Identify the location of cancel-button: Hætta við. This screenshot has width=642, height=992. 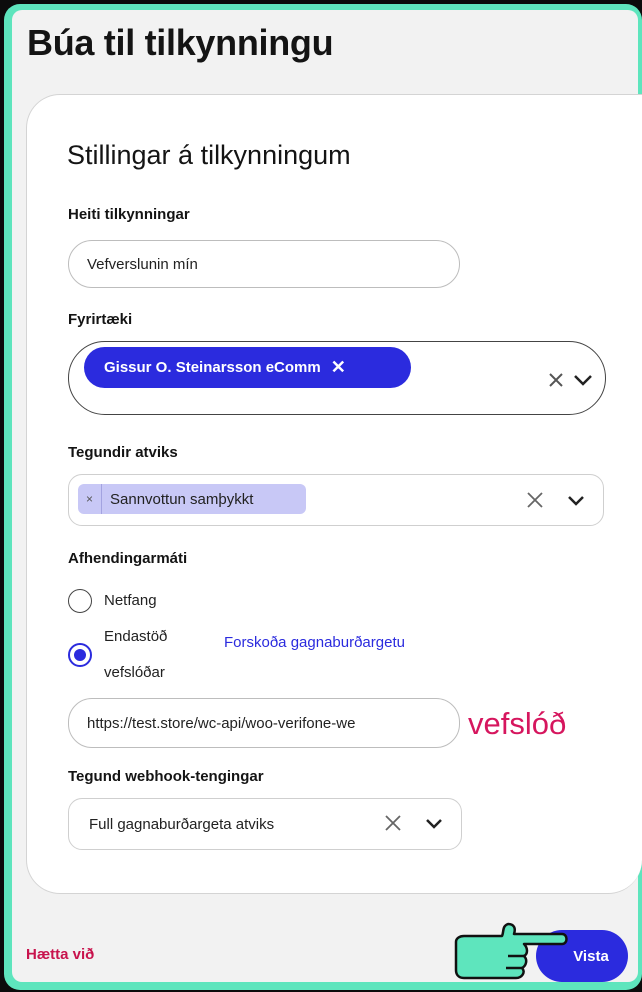
(60, 954).